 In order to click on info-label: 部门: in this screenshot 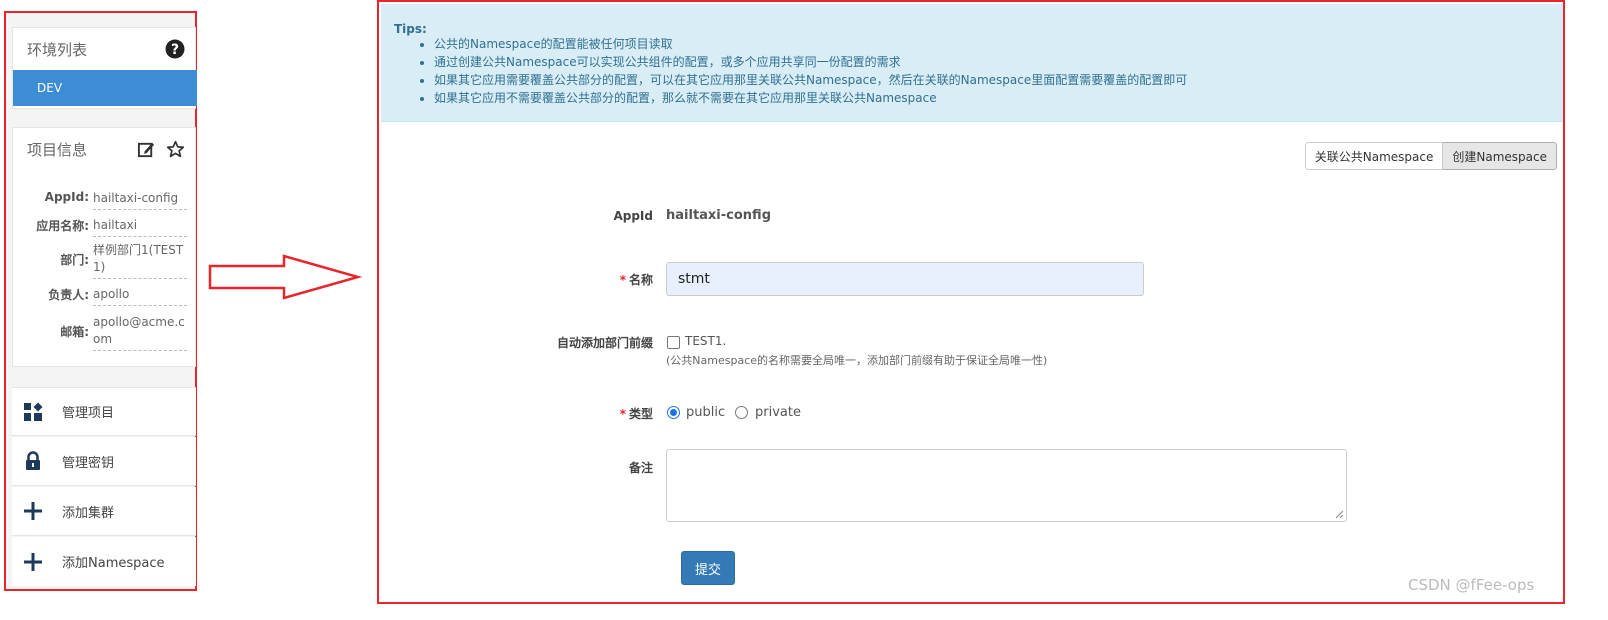, I will do `click(74, 260)`.